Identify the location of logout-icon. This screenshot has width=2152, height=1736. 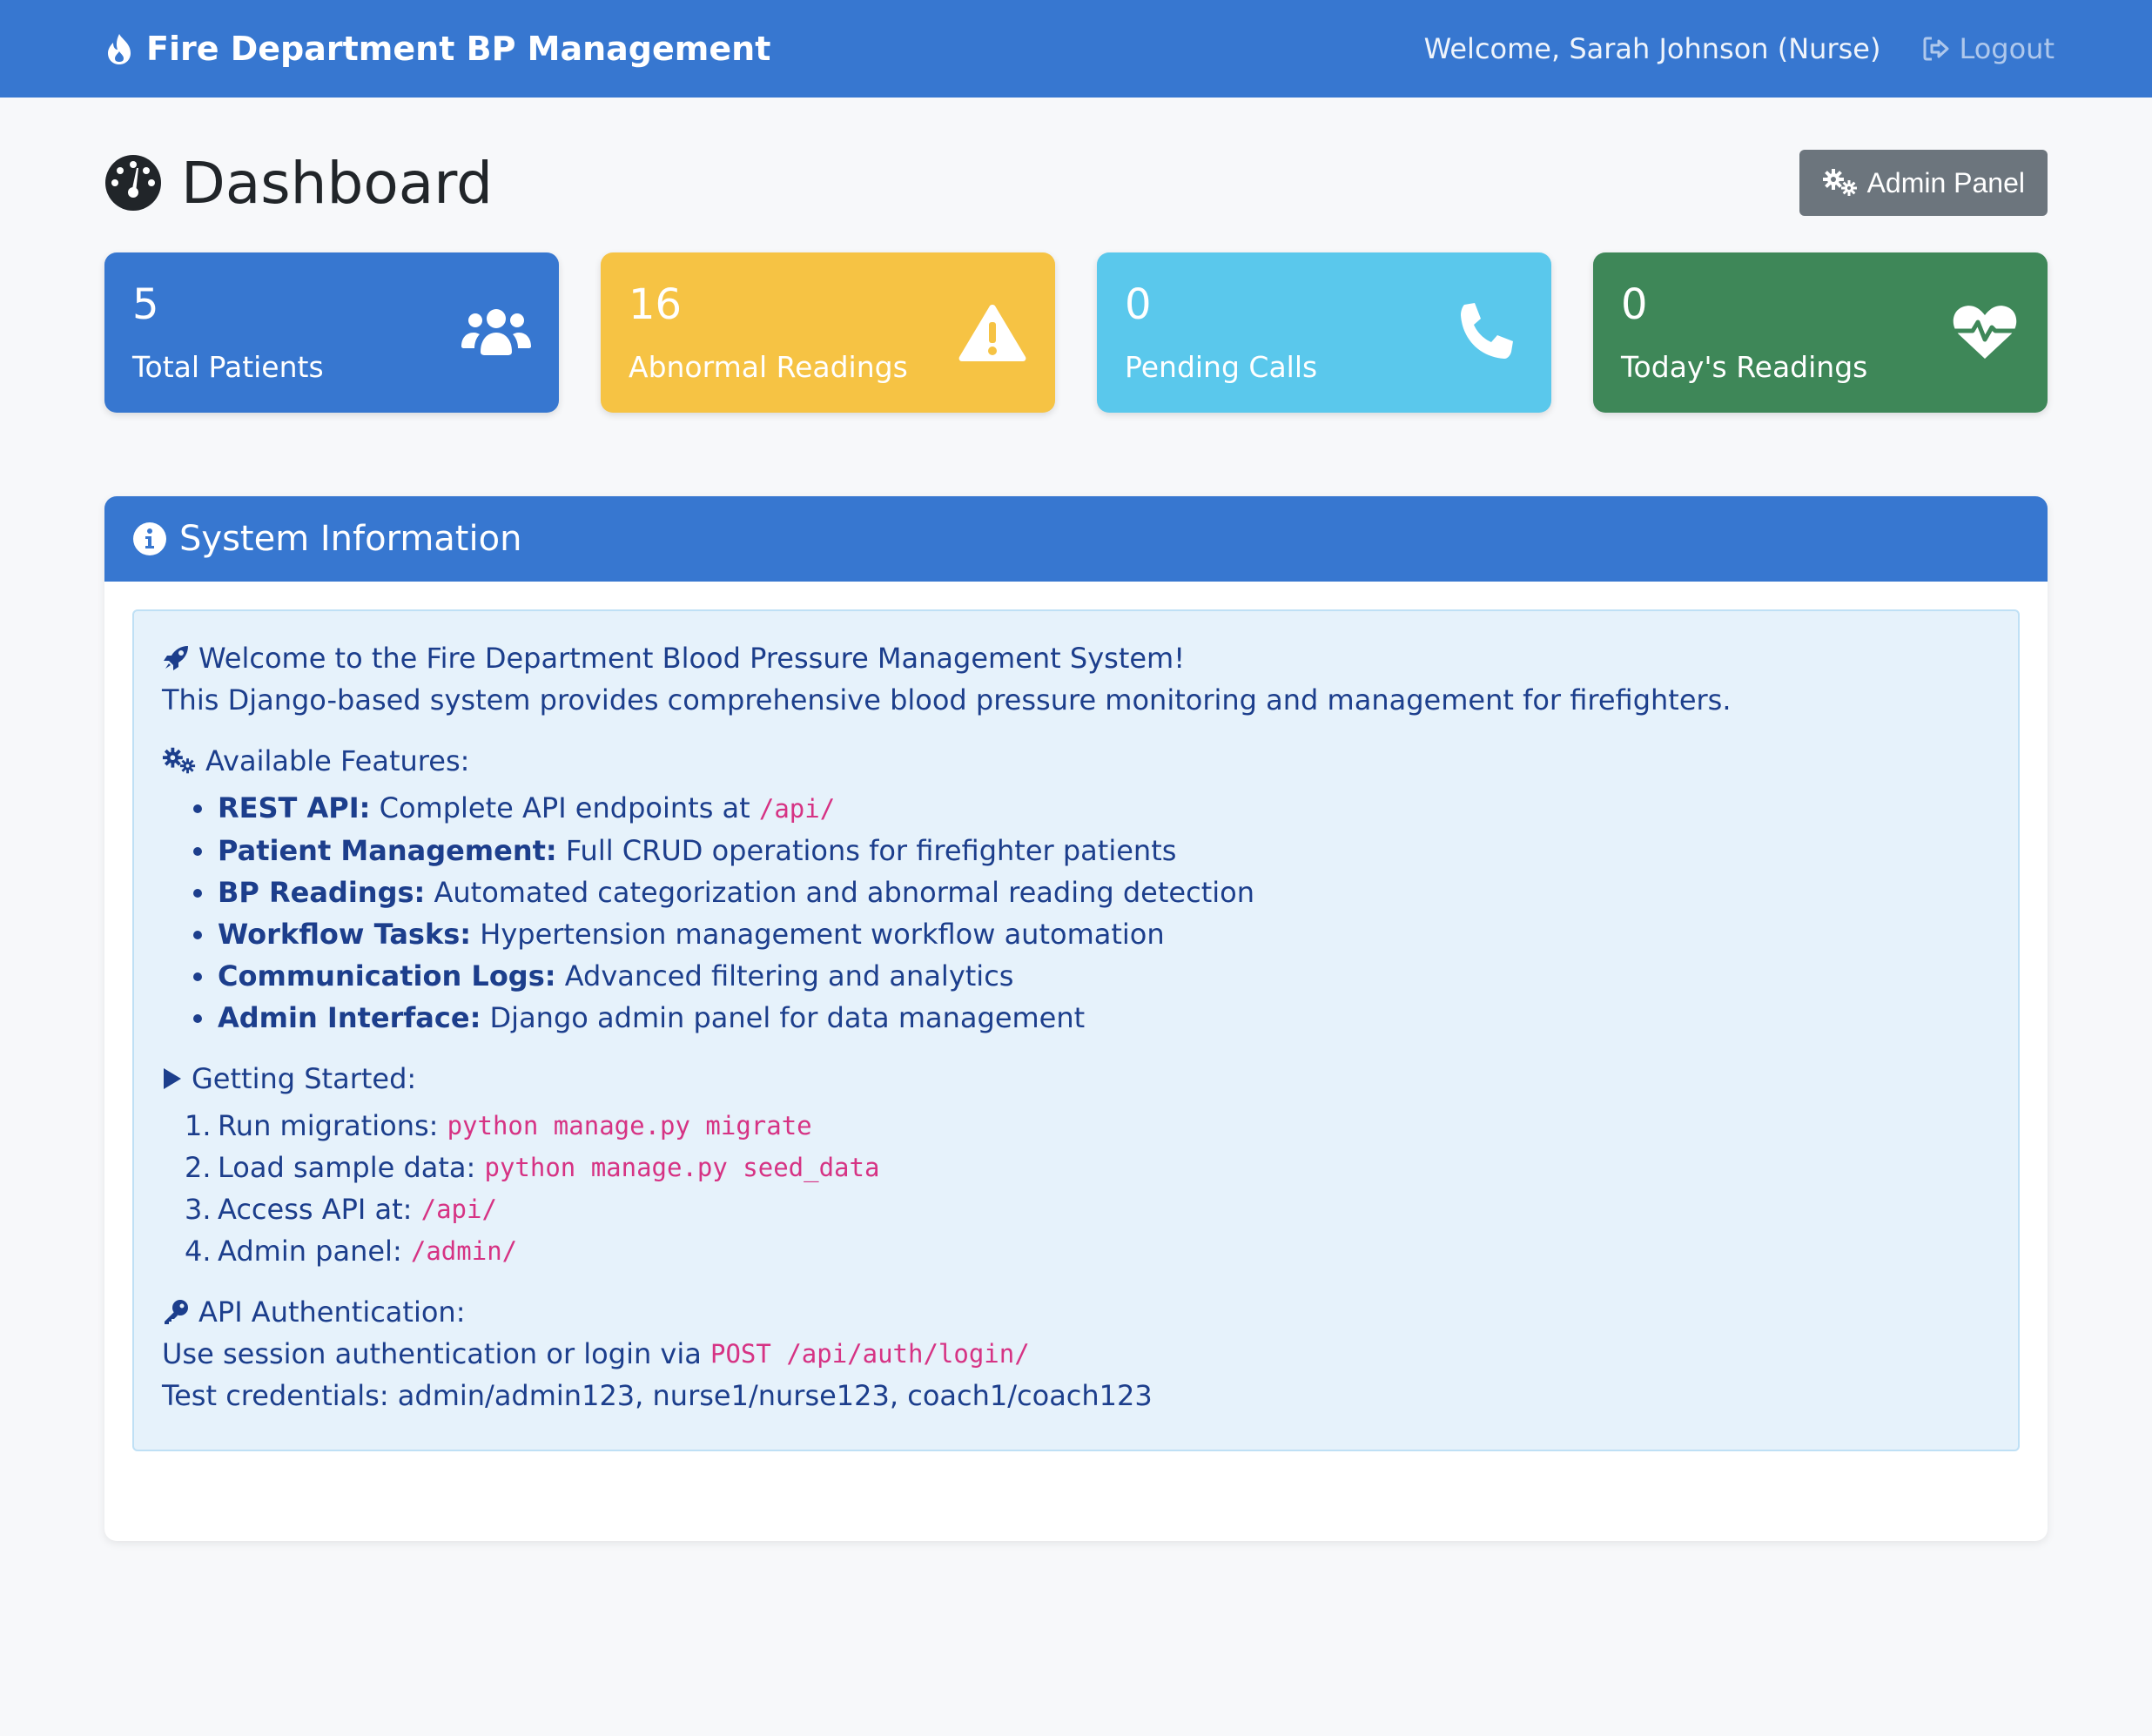
(1936, 49).